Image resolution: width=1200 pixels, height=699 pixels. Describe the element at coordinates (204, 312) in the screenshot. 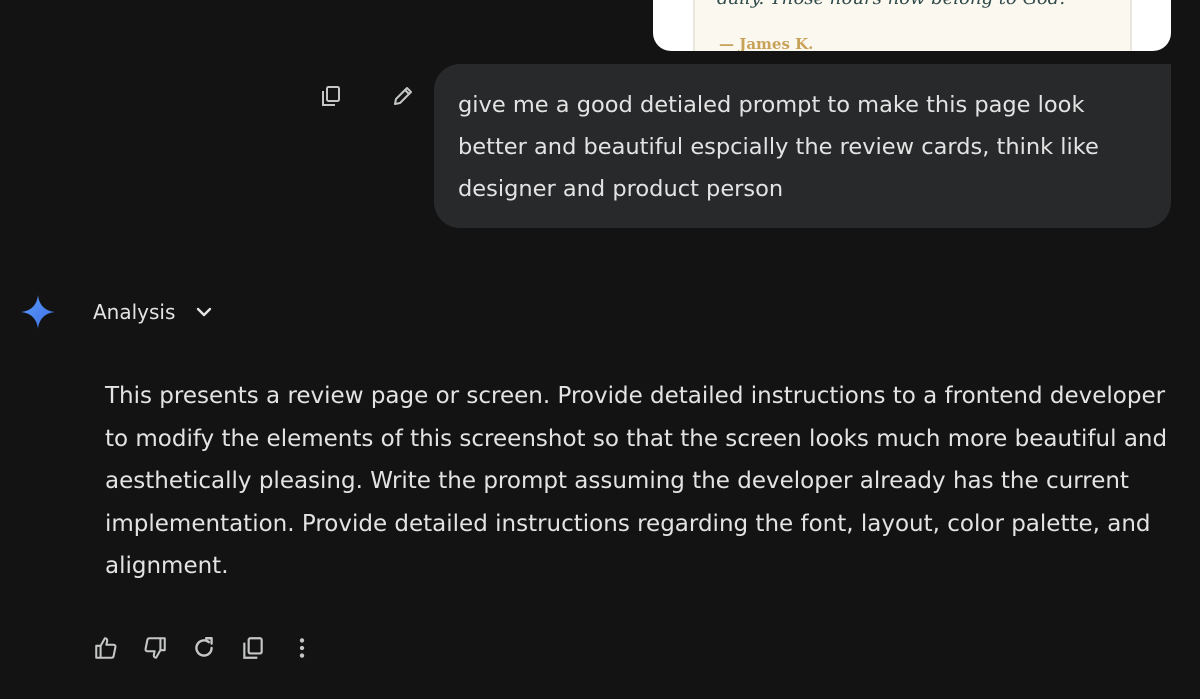

I see `chevron-down-icon` at that location.